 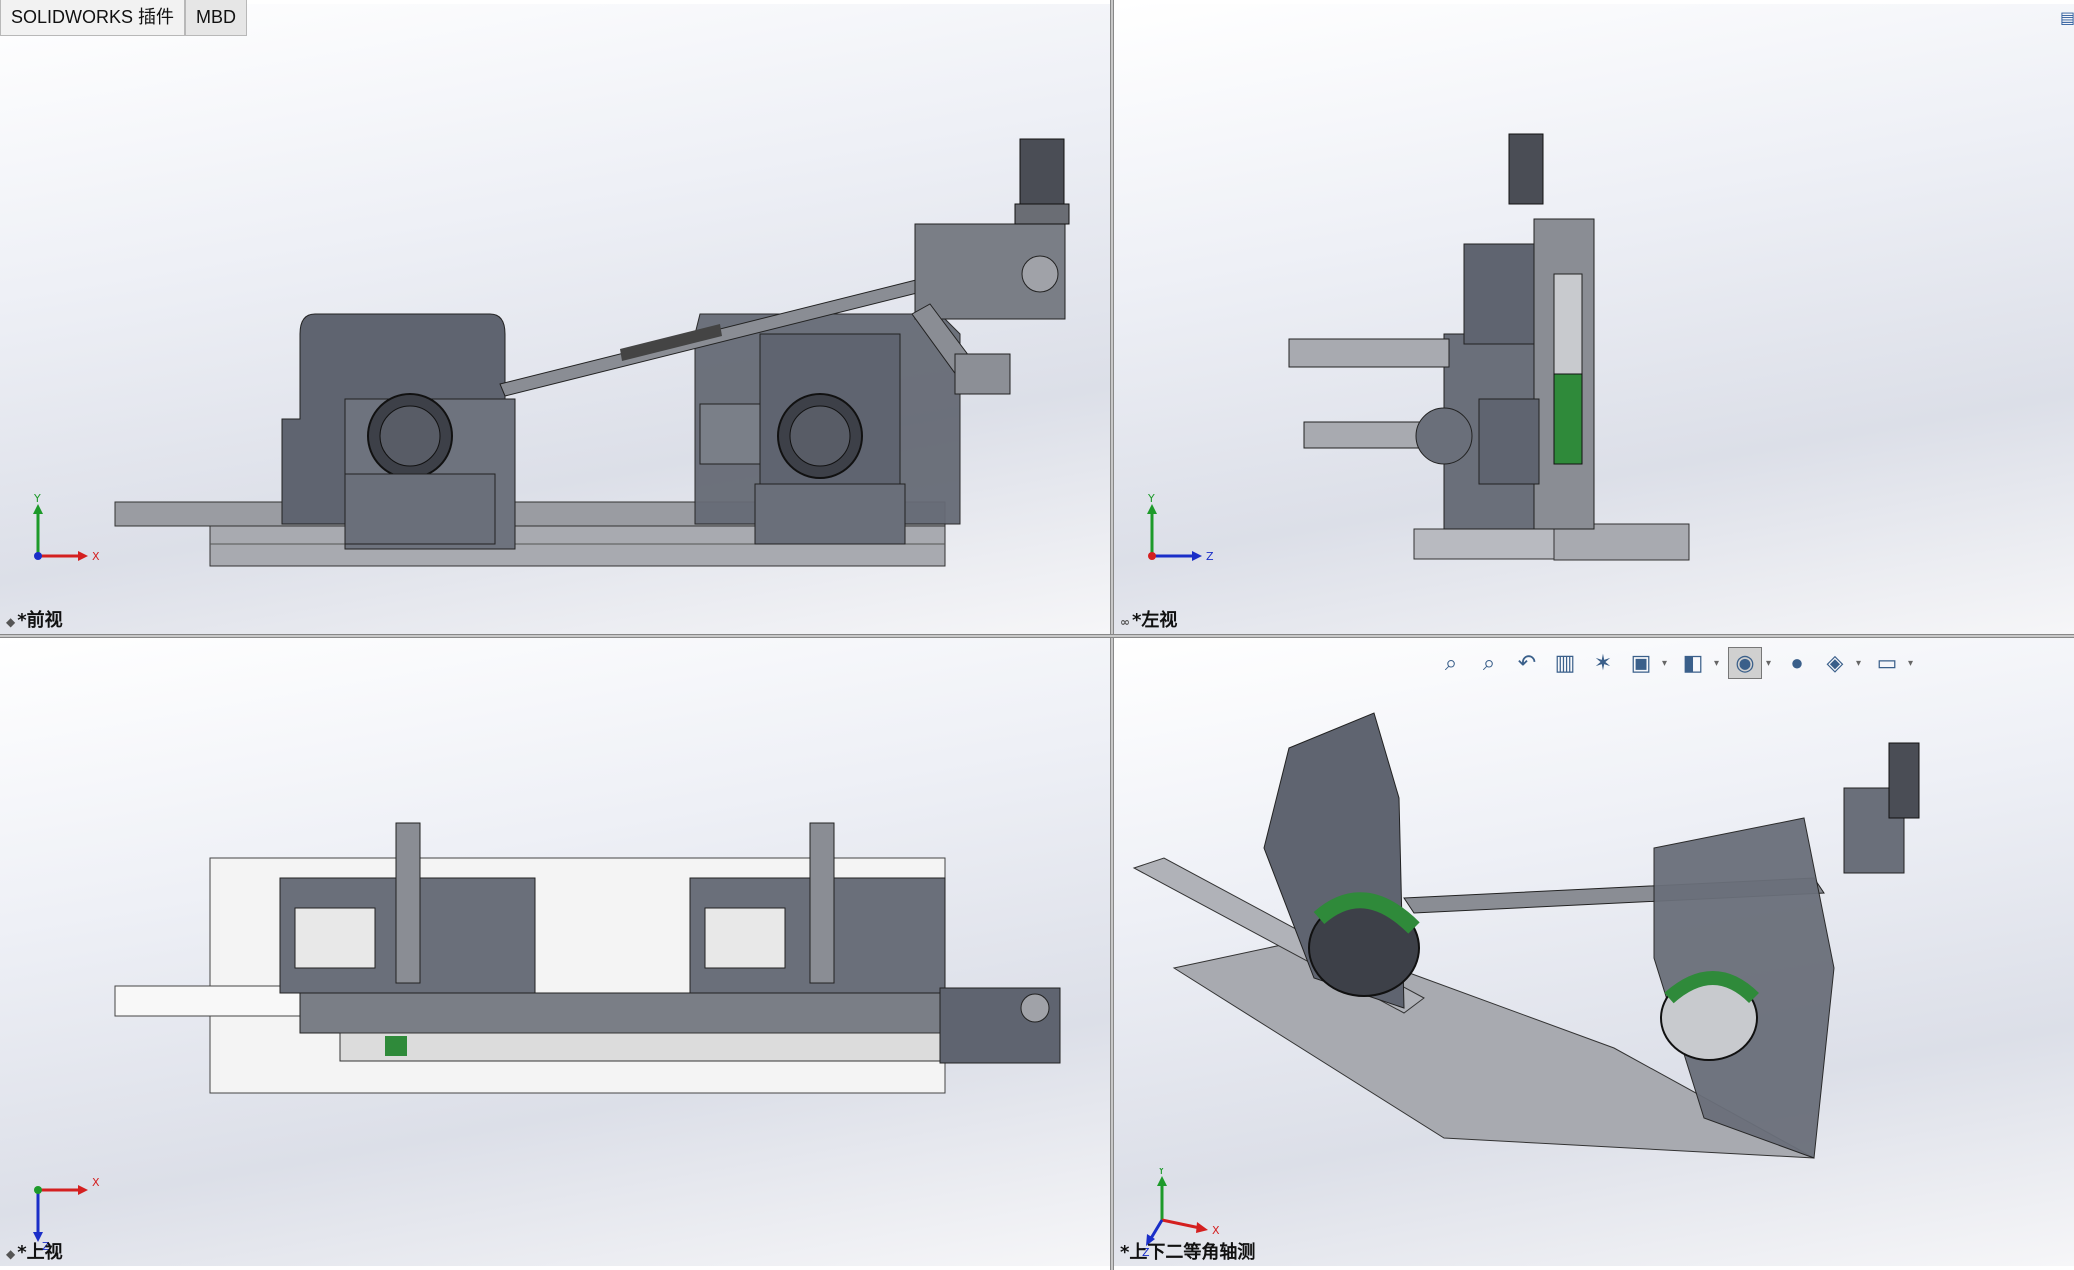 What do you see at coordinates (1210, 556) in the screenshot?
I see `axis-label-z: Z` at bounding box center [1210, 556].